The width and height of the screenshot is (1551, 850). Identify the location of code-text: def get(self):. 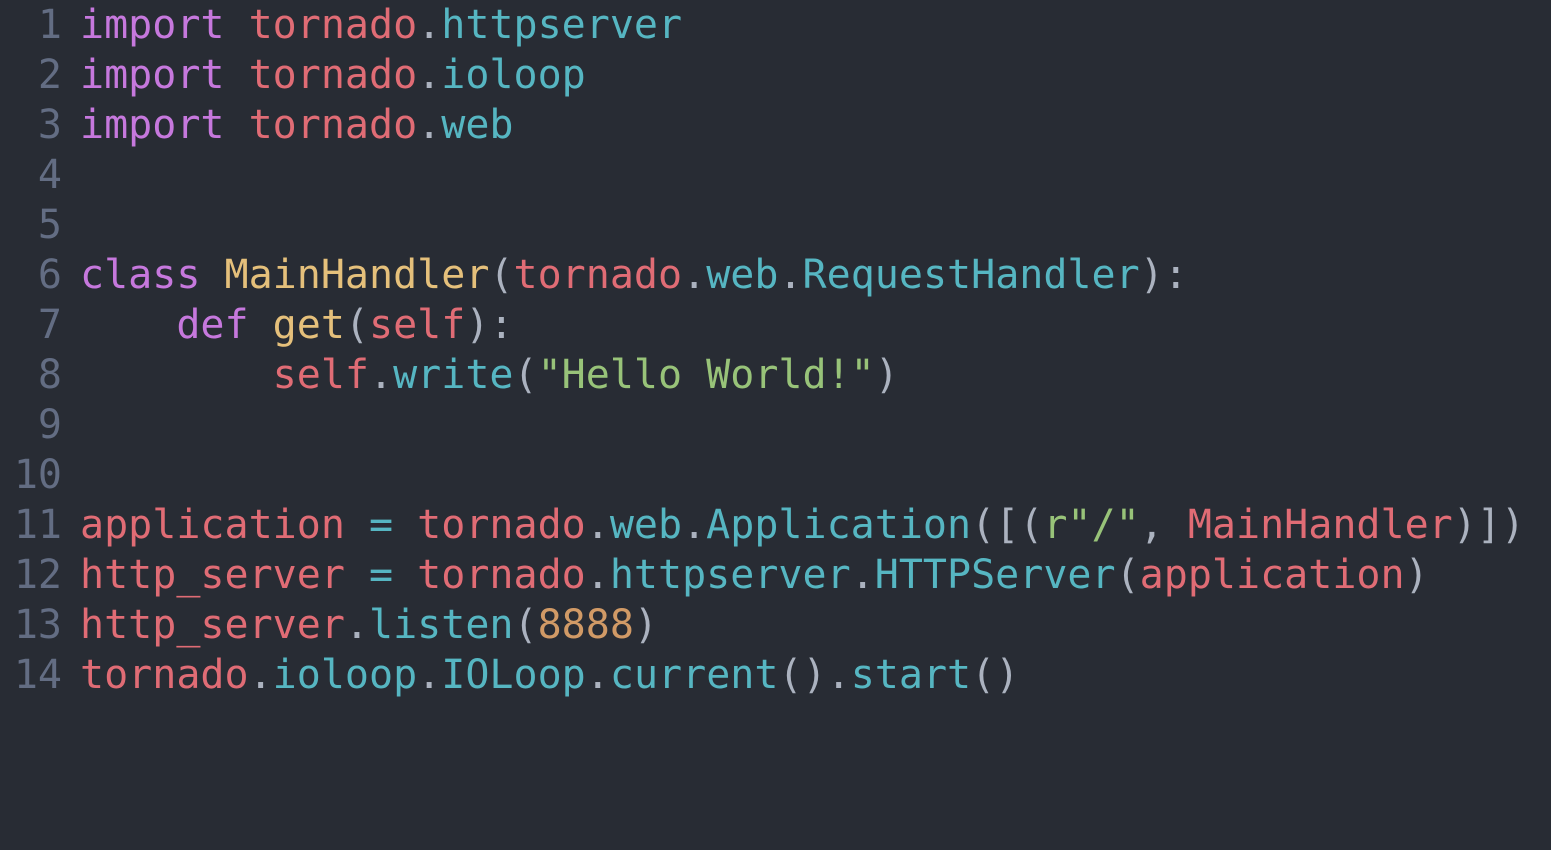
(297, 325).